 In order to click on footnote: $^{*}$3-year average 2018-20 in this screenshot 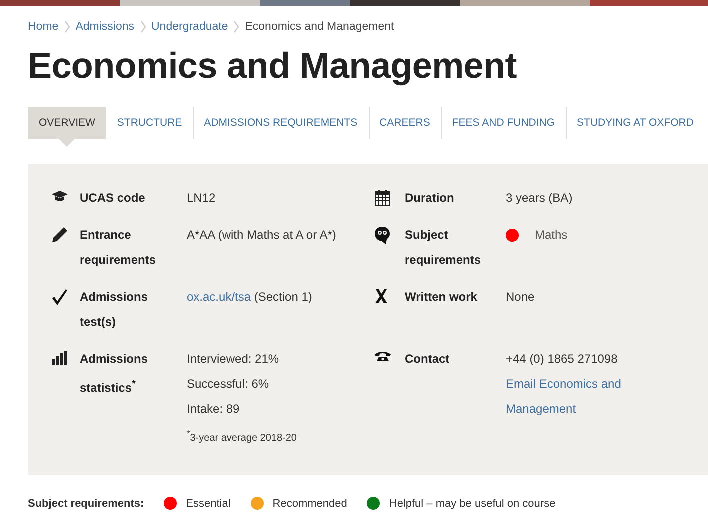, I will do `click(242, 437)`.